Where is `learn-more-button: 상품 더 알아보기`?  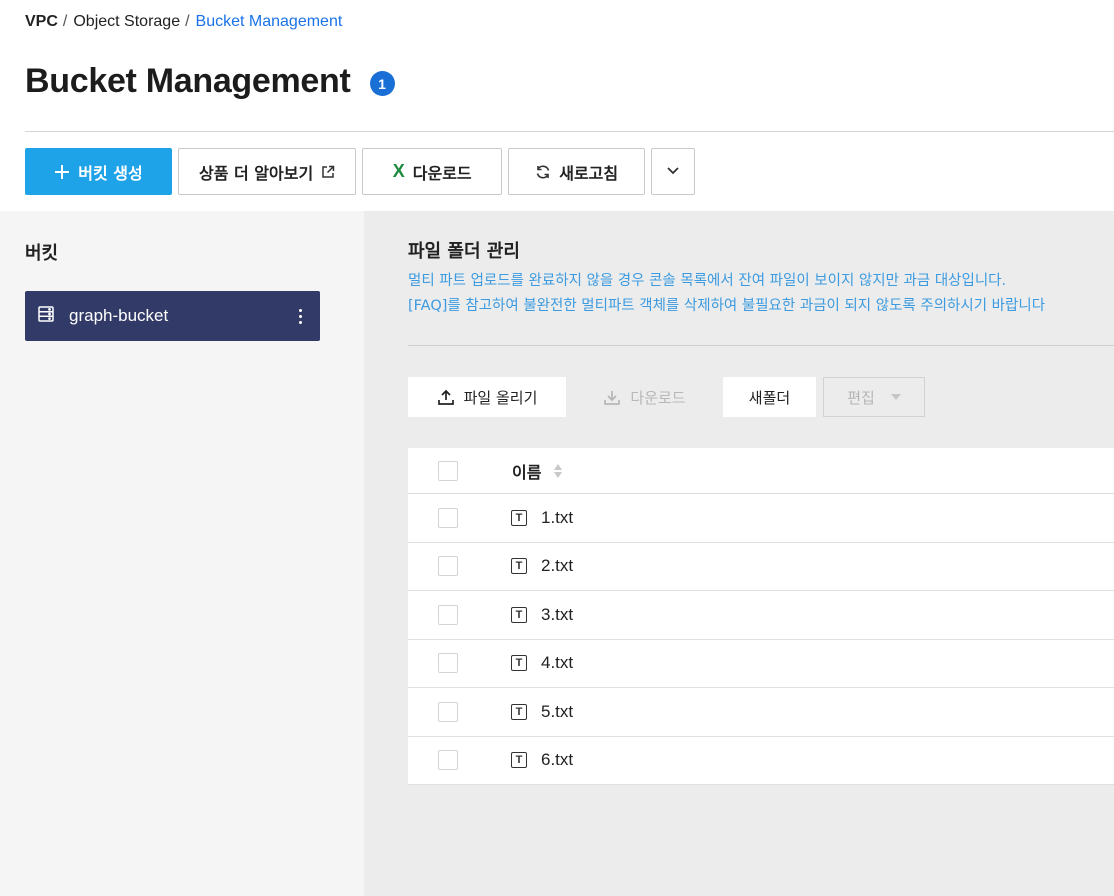 learn-more-button: 상품 더 알아보기 is located at coordinates (267, 171).